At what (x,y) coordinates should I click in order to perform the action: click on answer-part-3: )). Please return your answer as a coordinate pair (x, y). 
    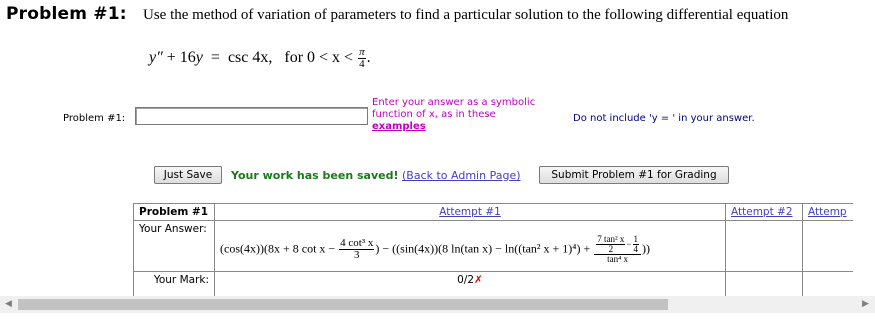
    Looking at the image, I should click on (646, 247).